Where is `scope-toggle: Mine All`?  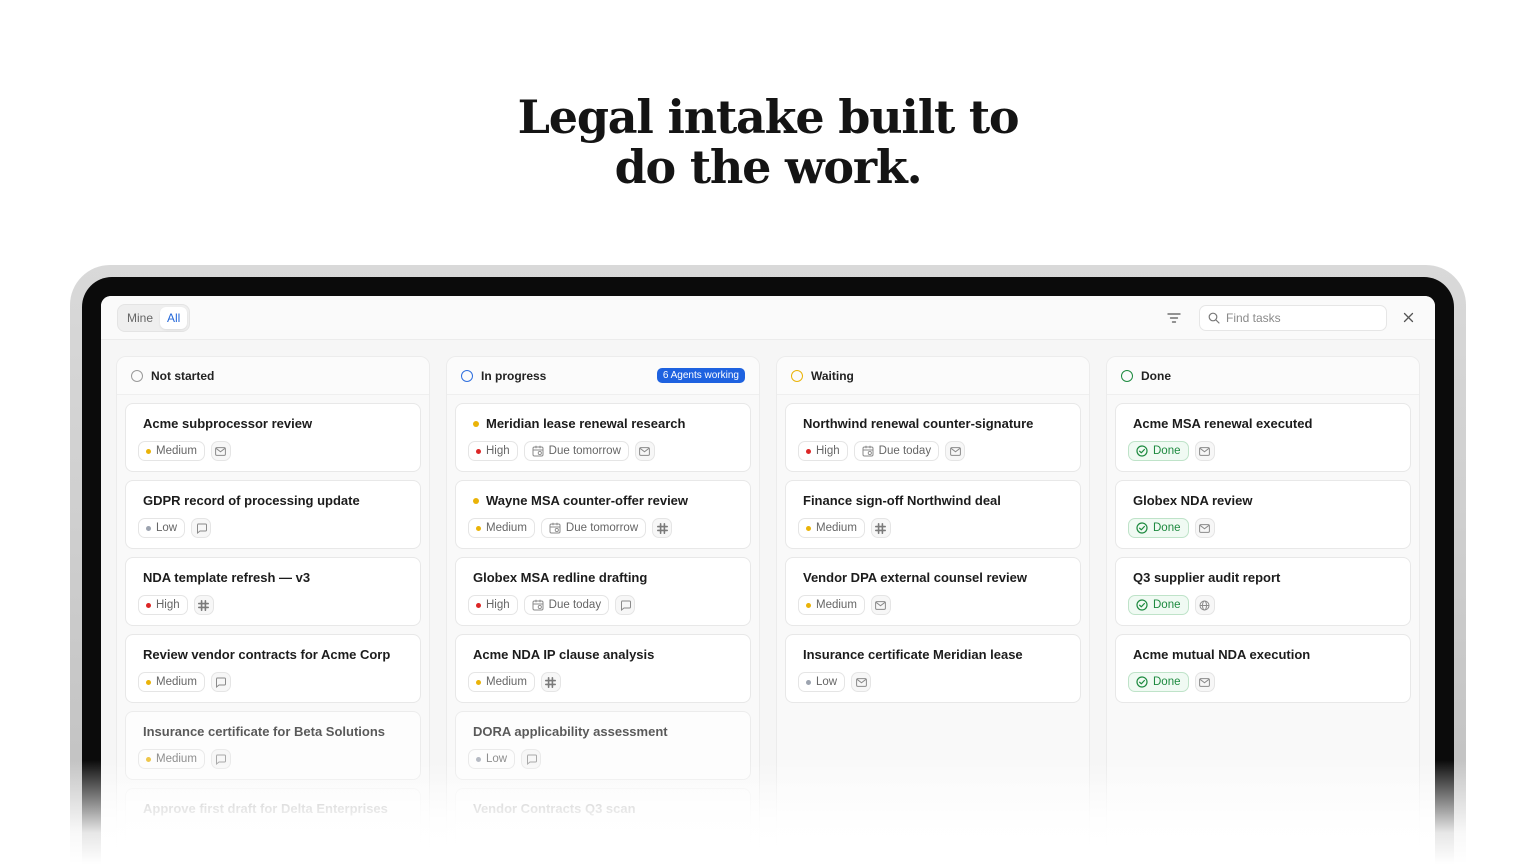 scope-toggle: Mine All is located at coordinates (154, 317).